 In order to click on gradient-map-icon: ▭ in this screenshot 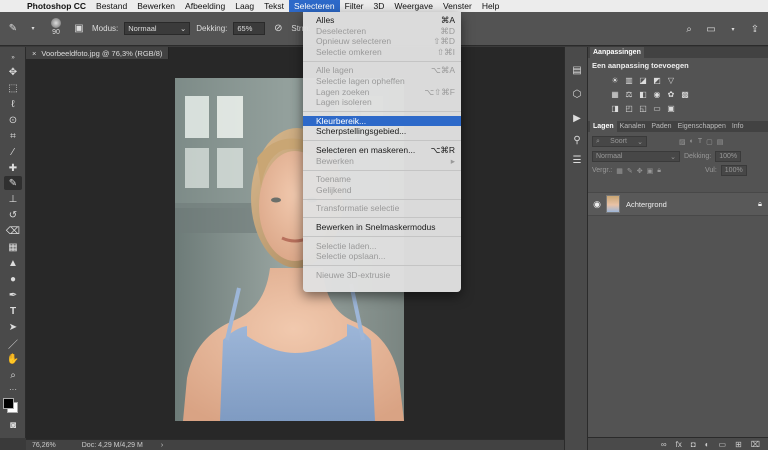, I will do `click(657, 109)`.